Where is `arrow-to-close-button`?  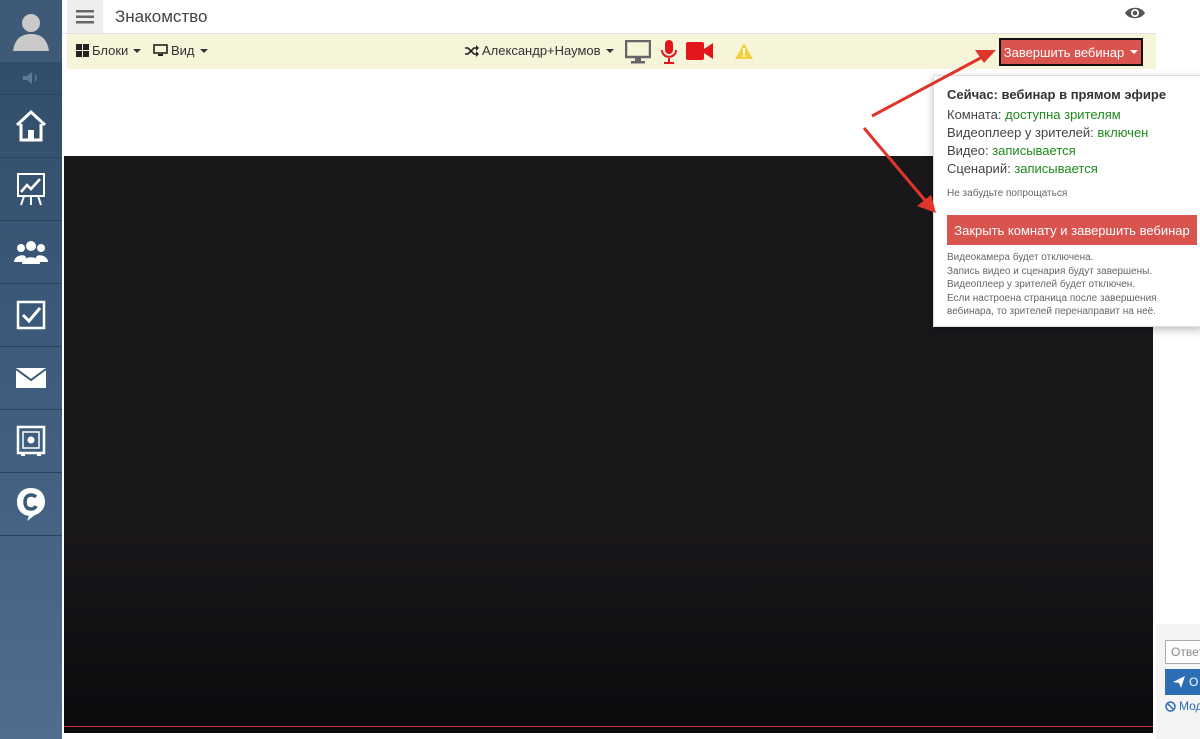
arrow-to-close-button is located at coordinates (899, 170).